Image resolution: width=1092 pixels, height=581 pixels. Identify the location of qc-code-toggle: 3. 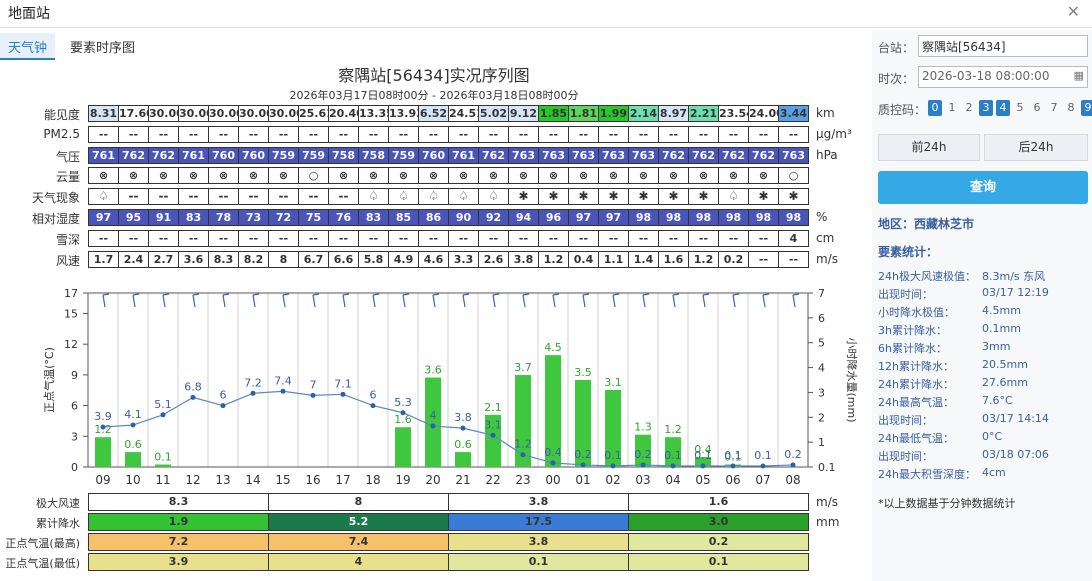
(986, 108).